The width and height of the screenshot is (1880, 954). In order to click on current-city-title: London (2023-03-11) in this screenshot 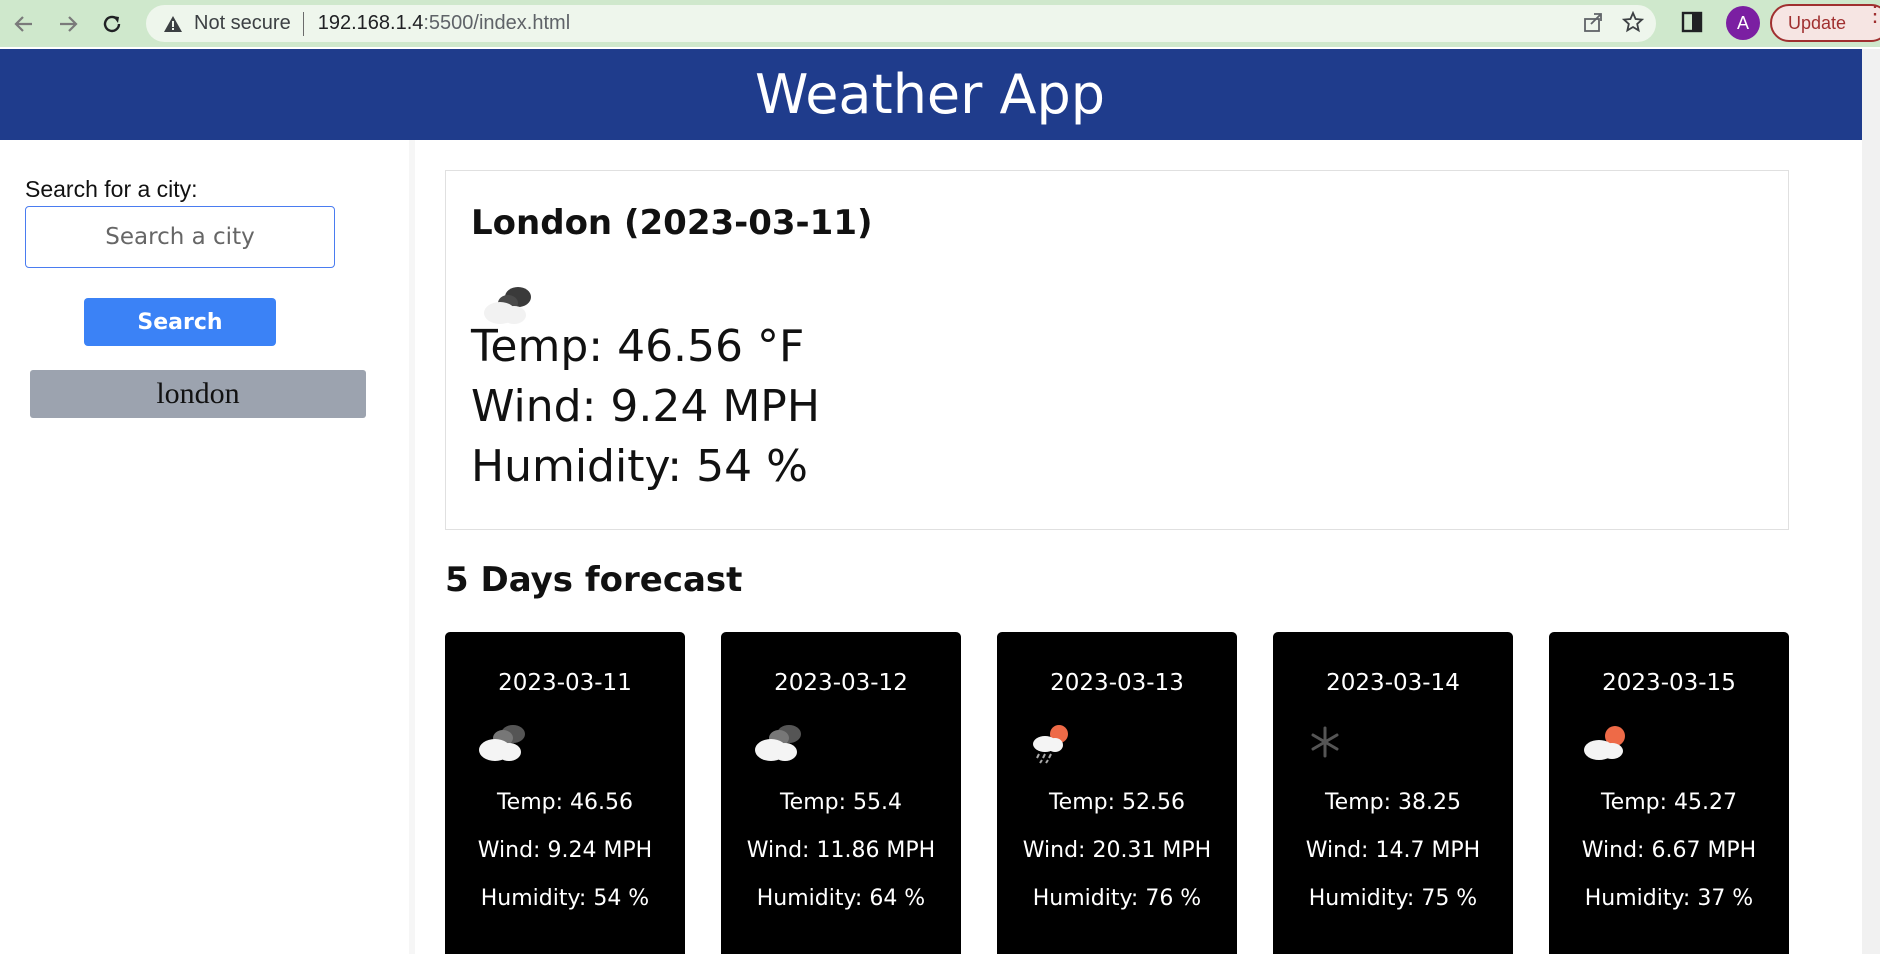, I will do `click(672, 223)`.